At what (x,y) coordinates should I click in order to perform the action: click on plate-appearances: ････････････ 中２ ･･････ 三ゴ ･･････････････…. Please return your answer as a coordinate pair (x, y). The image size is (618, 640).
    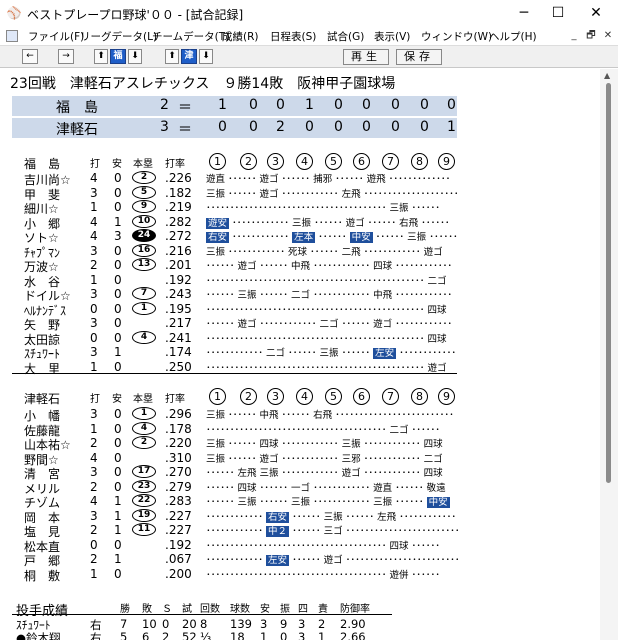
    Looking at the image, I should click on (333, 531).